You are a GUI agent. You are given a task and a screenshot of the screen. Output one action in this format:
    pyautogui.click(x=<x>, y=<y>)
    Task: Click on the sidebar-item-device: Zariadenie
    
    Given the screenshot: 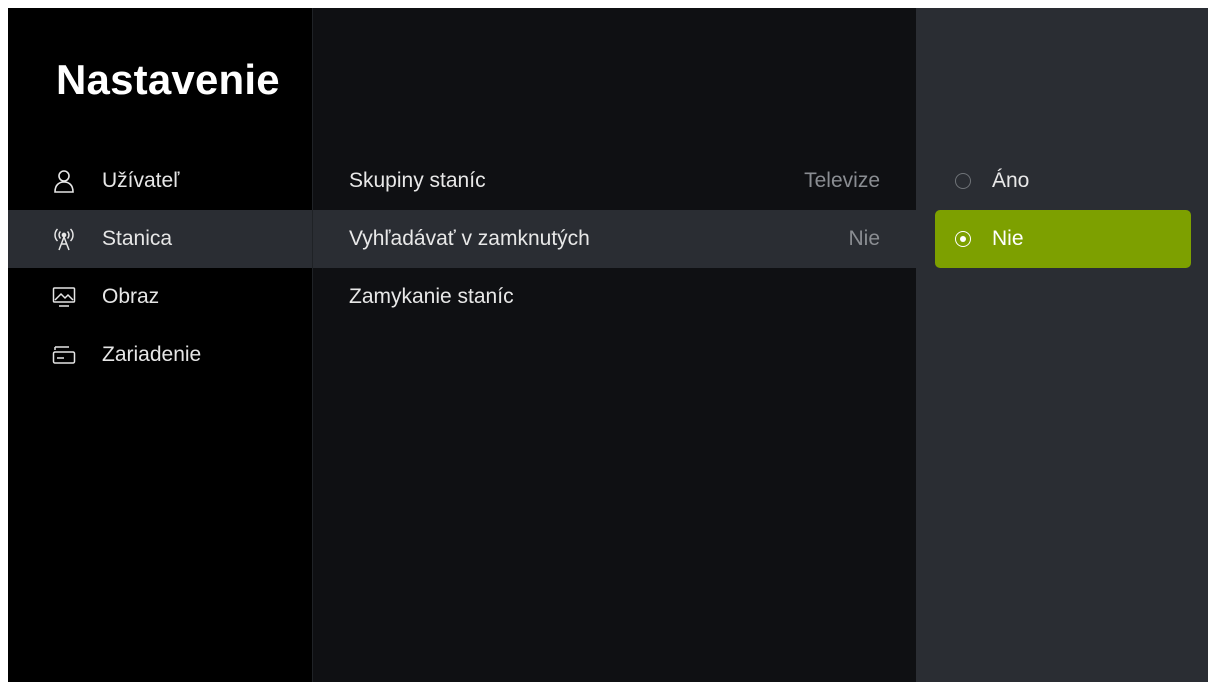 What is the action you would take?
    pyautogui.click(x=160, y=355)
    